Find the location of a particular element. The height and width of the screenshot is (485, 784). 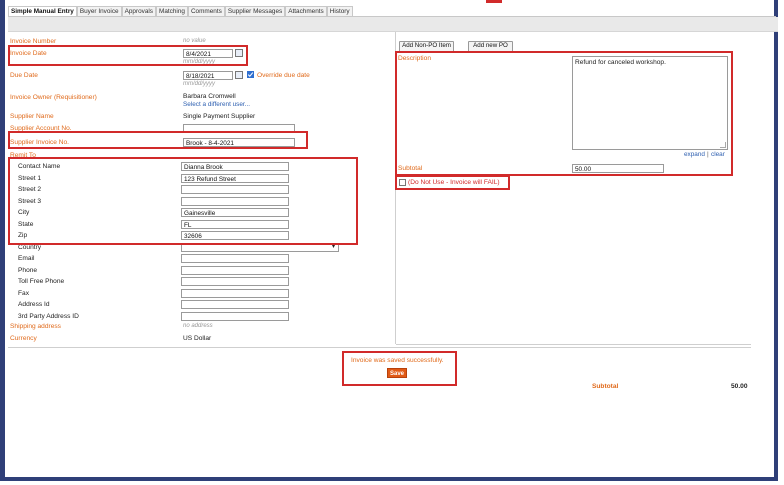

tab-comments: Comments is located at coordinates (206, 11).